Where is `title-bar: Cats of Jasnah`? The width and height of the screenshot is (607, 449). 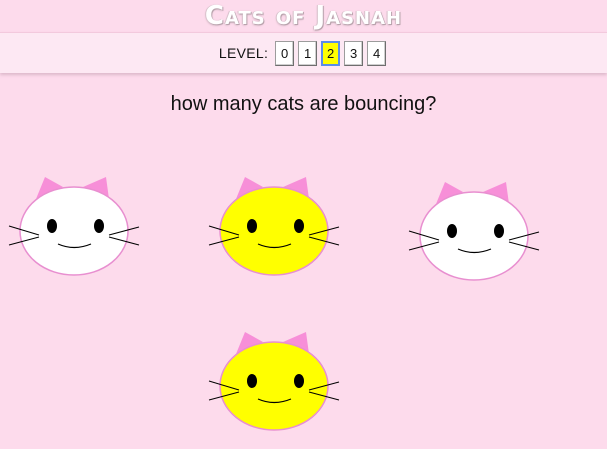 title-bar: Cats of Jasnah is located at coordinates (303, 16).